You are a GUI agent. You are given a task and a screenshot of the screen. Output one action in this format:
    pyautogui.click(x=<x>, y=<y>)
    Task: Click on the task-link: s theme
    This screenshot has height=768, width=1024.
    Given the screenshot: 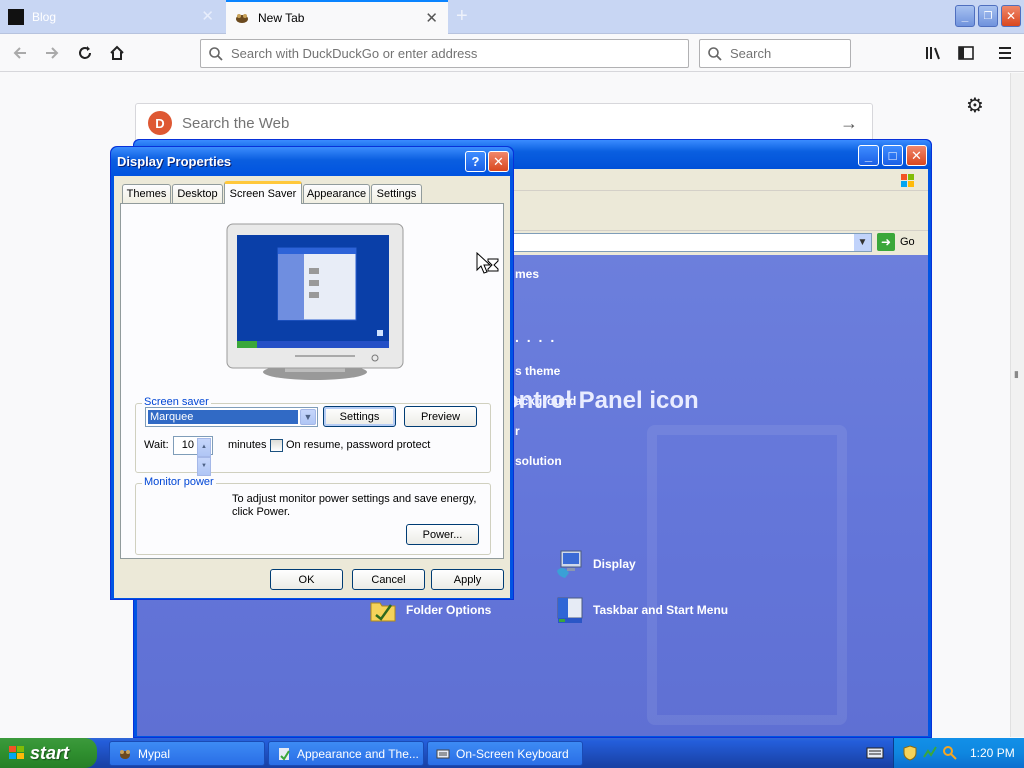 What is the action you would take?
    pyautogui.click(x=537, y=371)
    